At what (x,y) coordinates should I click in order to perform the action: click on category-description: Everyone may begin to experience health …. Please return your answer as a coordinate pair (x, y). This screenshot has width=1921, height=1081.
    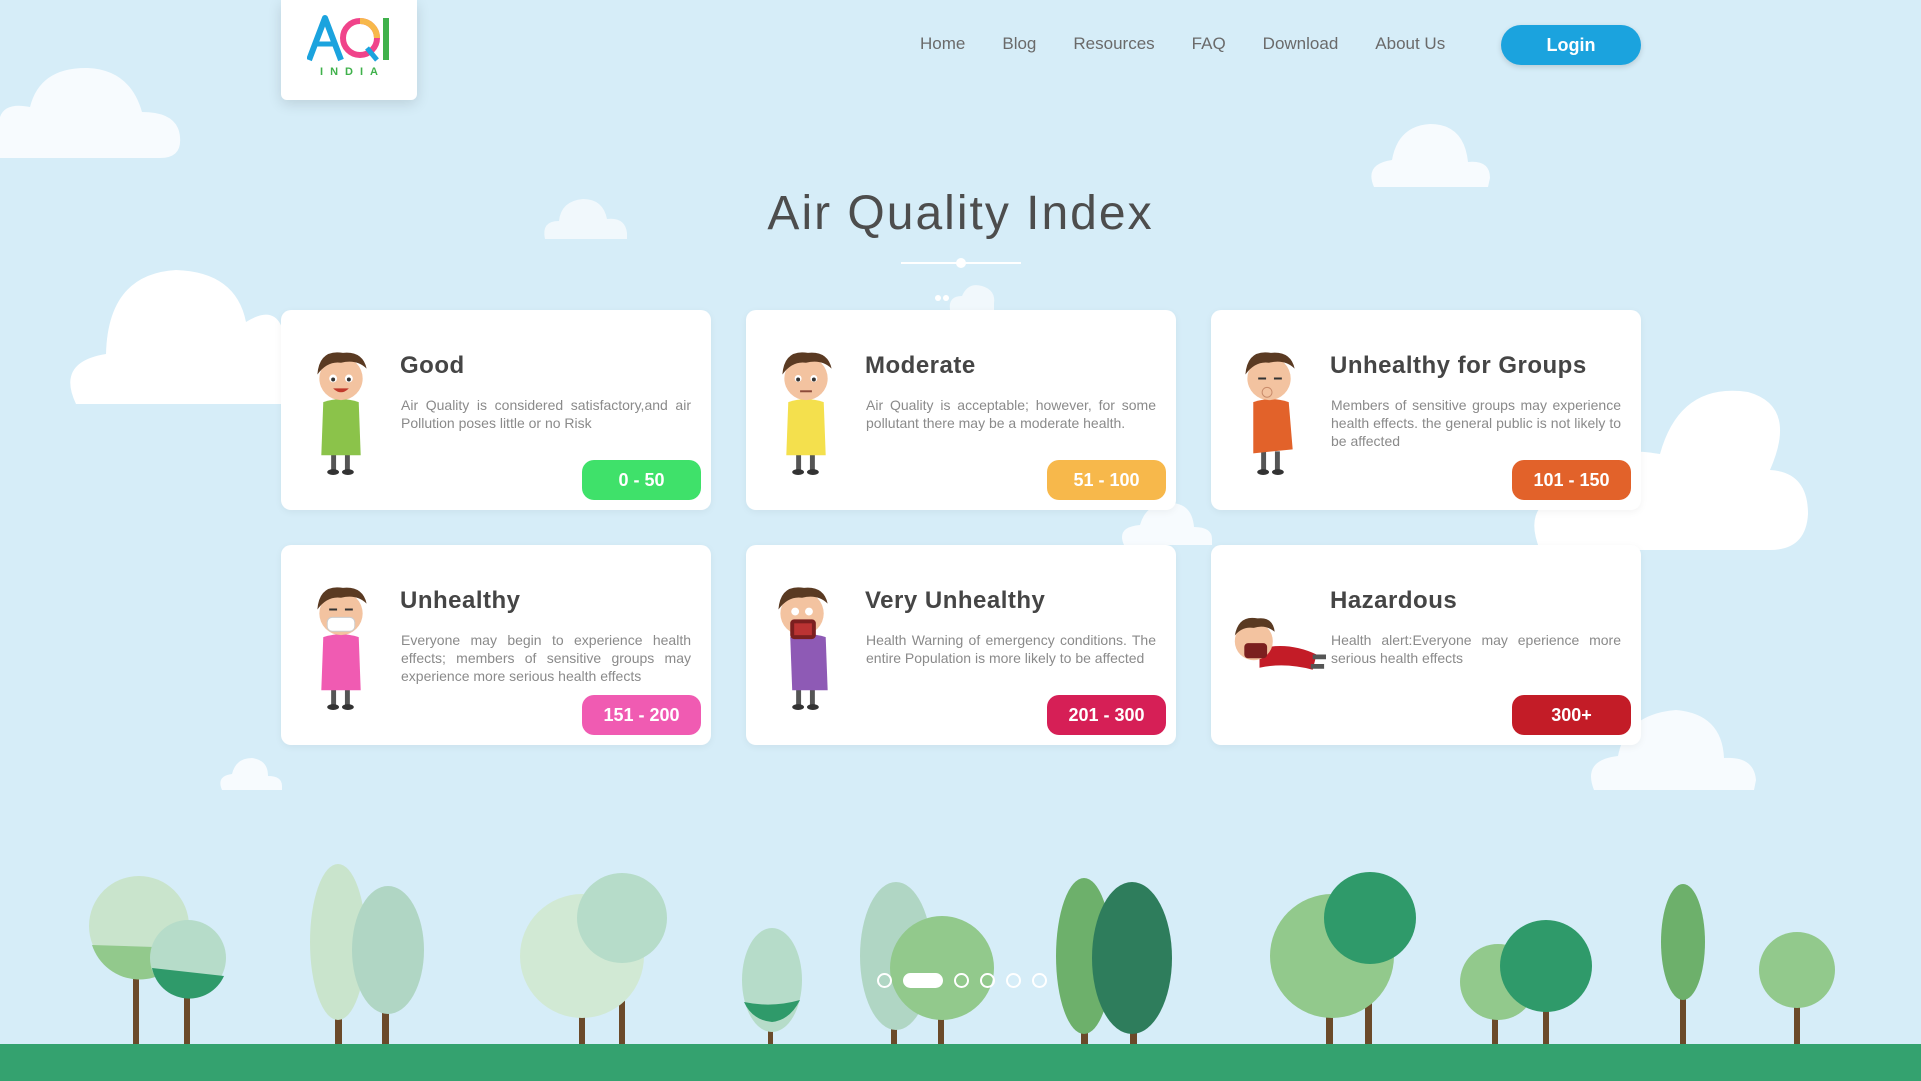
    Looking at the image, I should click on (546, 658).